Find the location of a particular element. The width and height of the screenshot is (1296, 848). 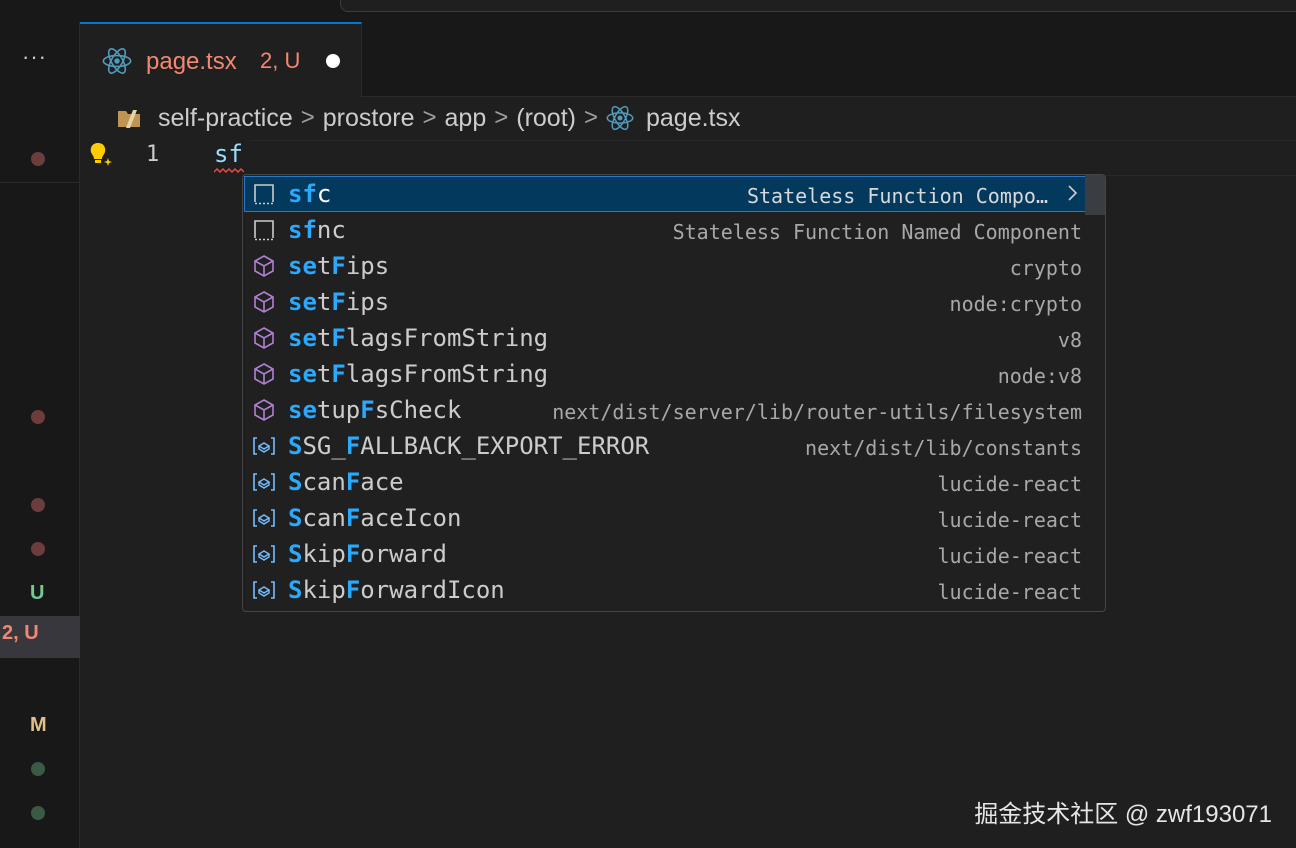

label-text: orward is located at coordinates (403, 554).